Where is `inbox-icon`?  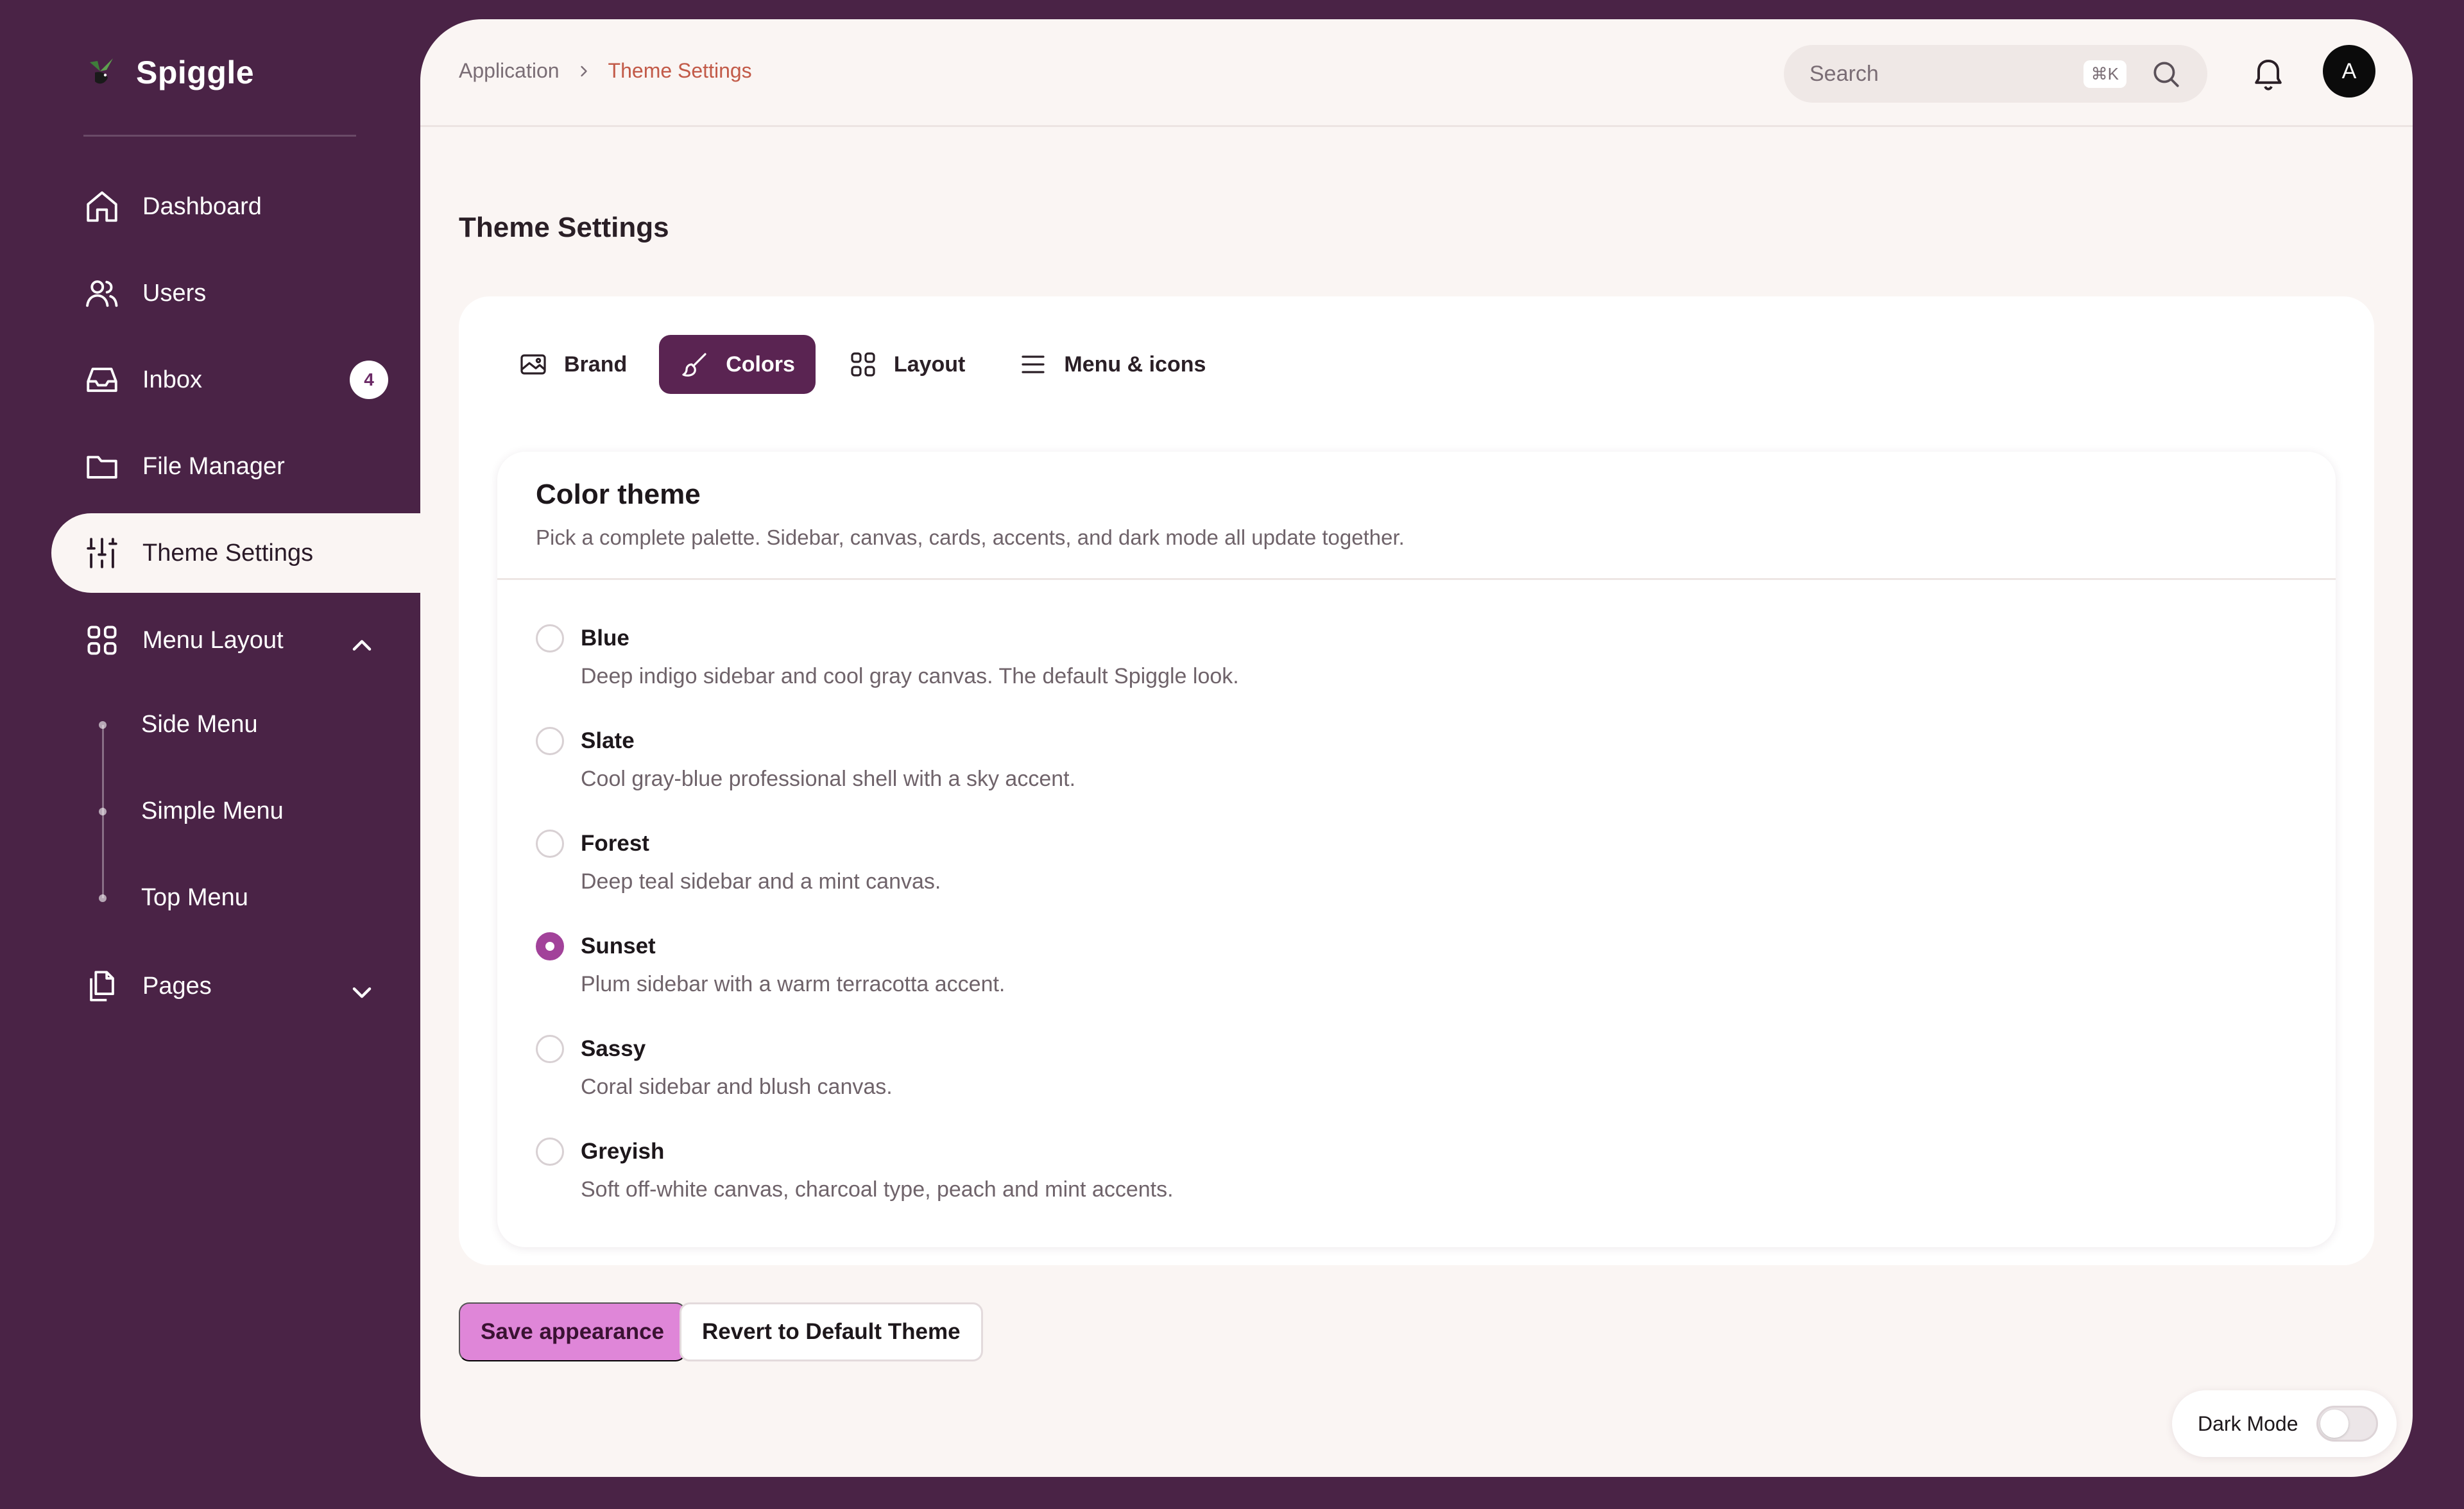 inbox-icon is located at coordinates (102, 380).